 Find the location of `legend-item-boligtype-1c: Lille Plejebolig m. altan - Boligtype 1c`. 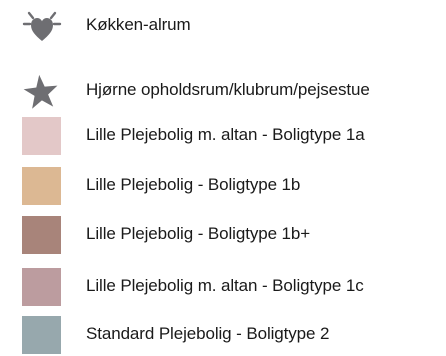

legend-item-boligtype-1c: Lille Plejebolig m. altan - Boligtype 1c is located at coordinates (223, 287).